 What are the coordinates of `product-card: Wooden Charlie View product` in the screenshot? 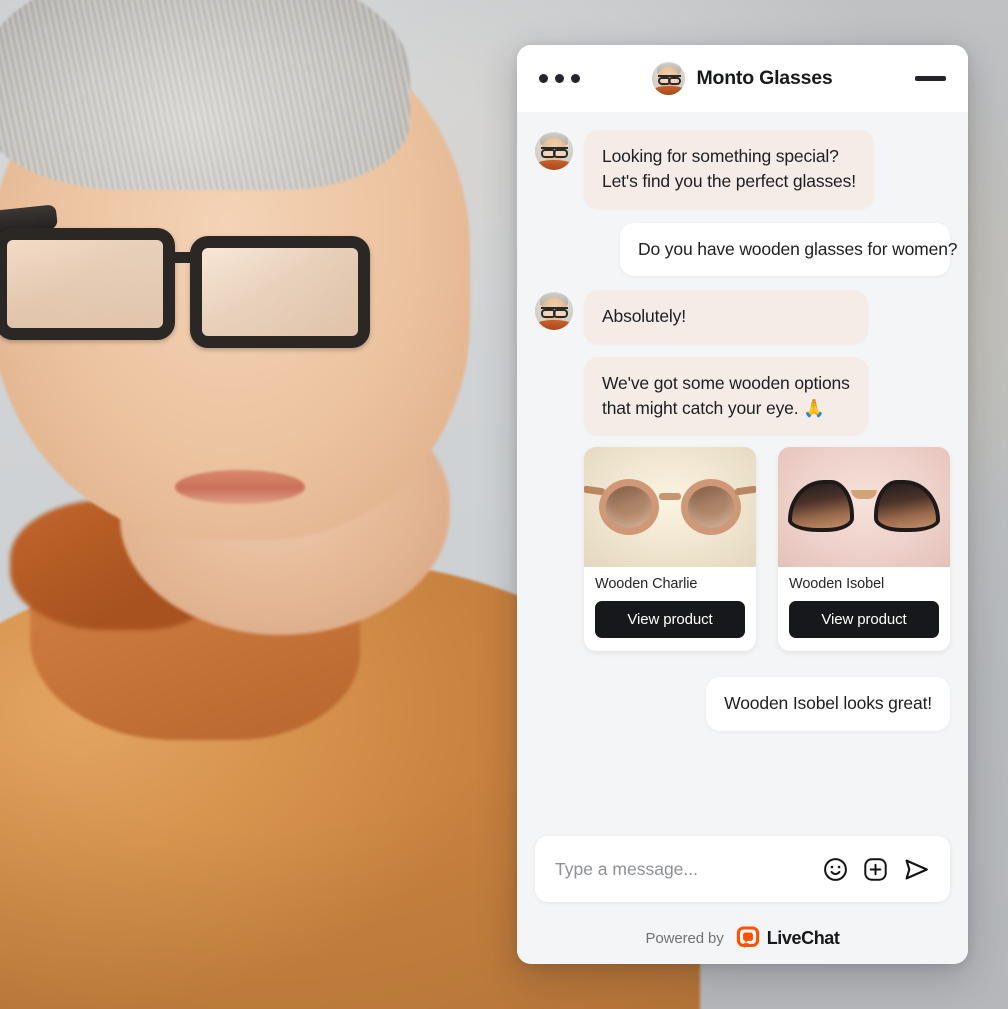 It's located at (670, 549).